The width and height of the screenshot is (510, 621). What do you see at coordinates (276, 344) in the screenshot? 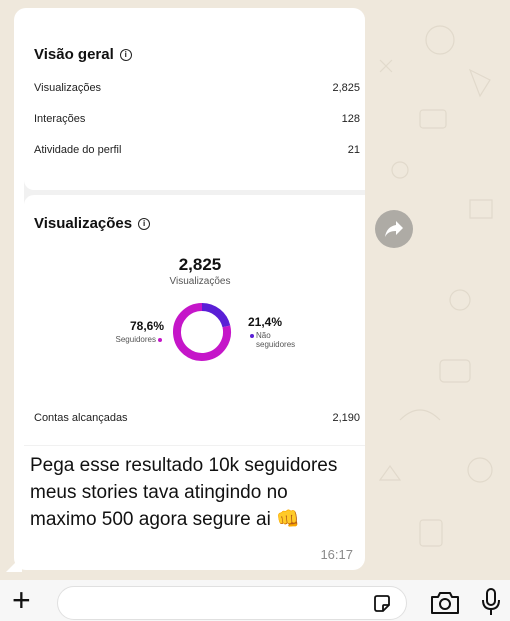
I see `nonfollowers-label-line2: seguidores` at bounding box center [276, 344].